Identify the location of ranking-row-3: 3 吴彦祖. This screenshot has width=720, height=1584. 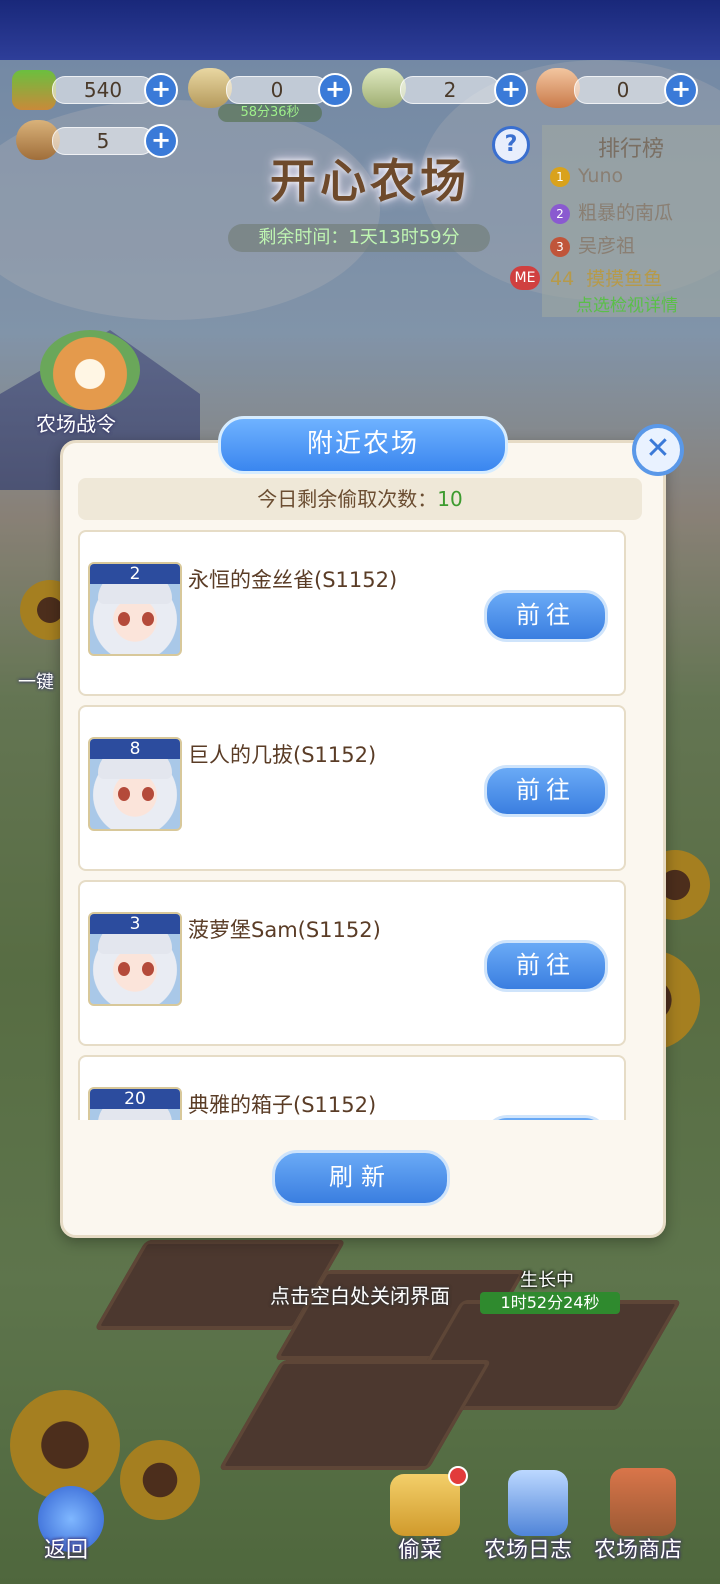
(592, 244).